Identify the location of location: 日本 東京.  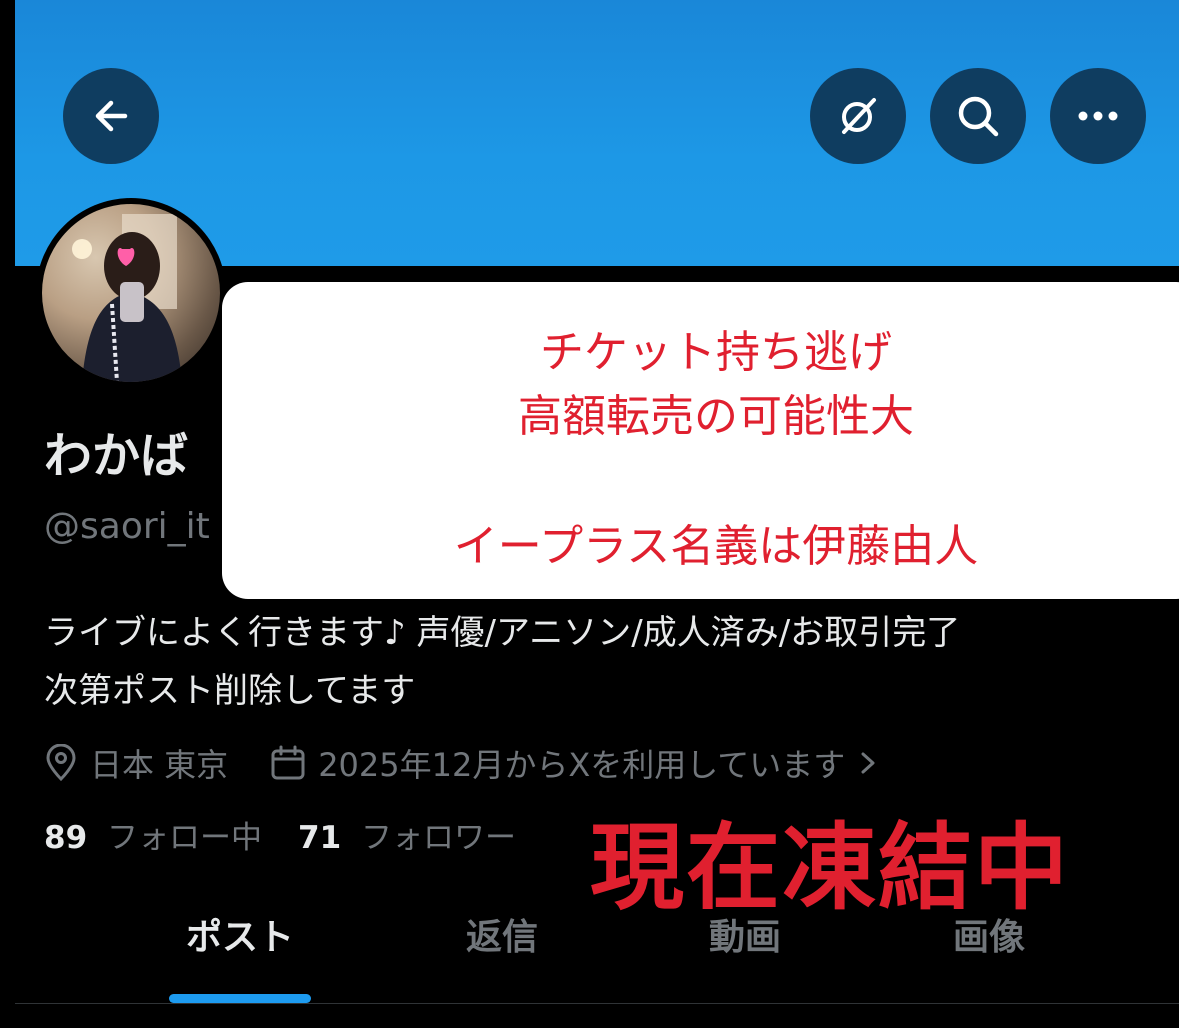
(136, 763).